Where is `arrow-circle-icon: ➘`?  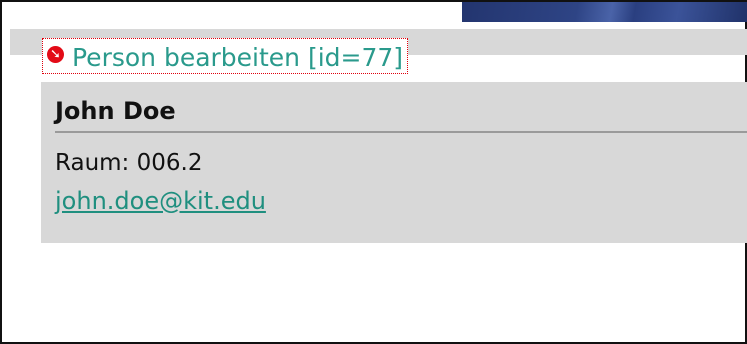
arrow-circle-icon: ➘ is located at coordinates (55, 54).